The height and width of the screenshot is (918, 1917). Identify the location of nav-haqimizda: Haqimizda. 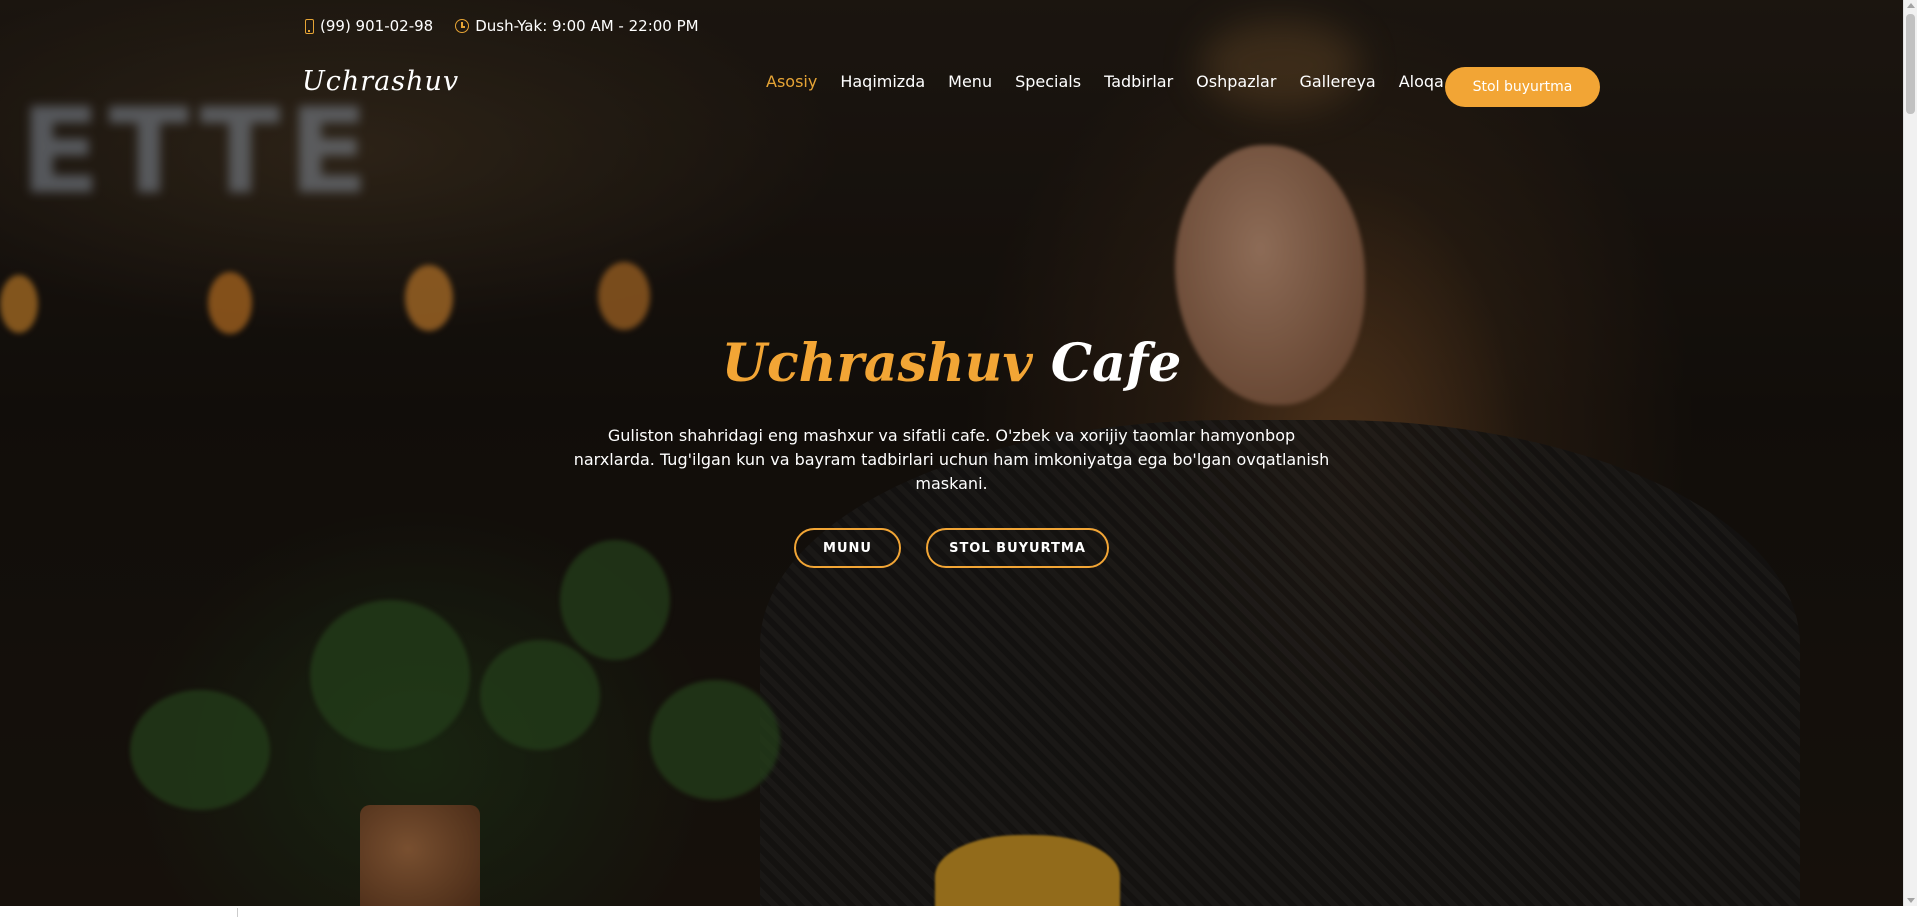
(882, 81).